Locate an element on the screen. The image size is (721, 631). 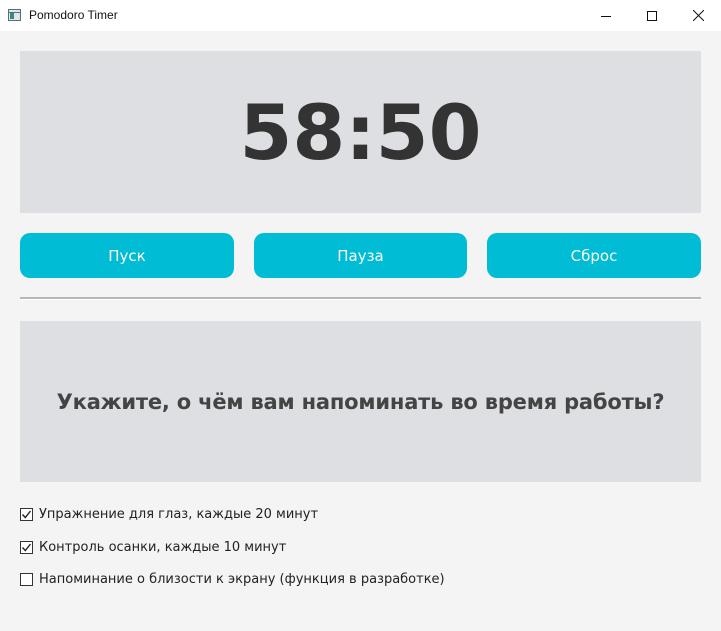
close-button is located at coordinates (698, 15).